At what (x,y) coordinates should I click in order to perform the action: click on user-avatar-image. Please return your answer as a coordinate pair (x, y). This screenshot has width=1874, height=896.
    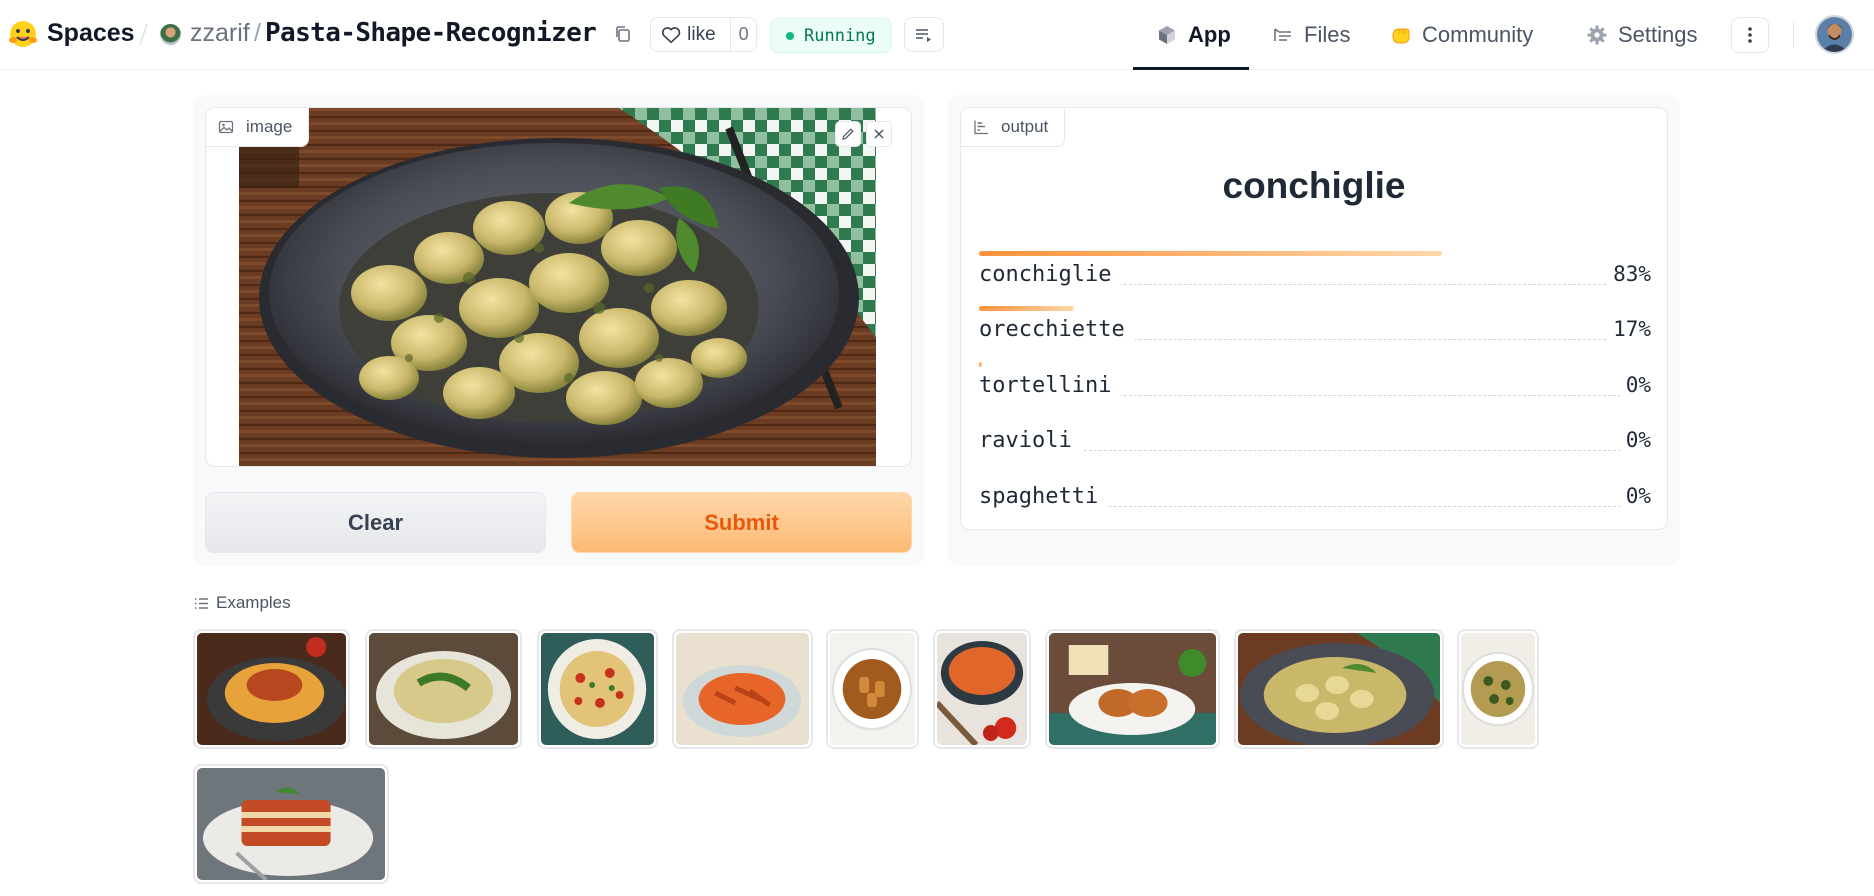
    Looking at the image, I should click on (1834, 34).